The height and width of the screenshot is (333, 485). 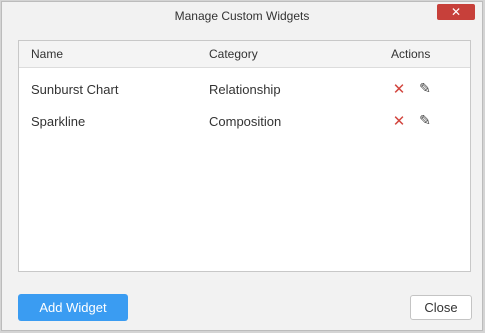 I want to click on column-header-name: Name, so click(x=47, y=54).